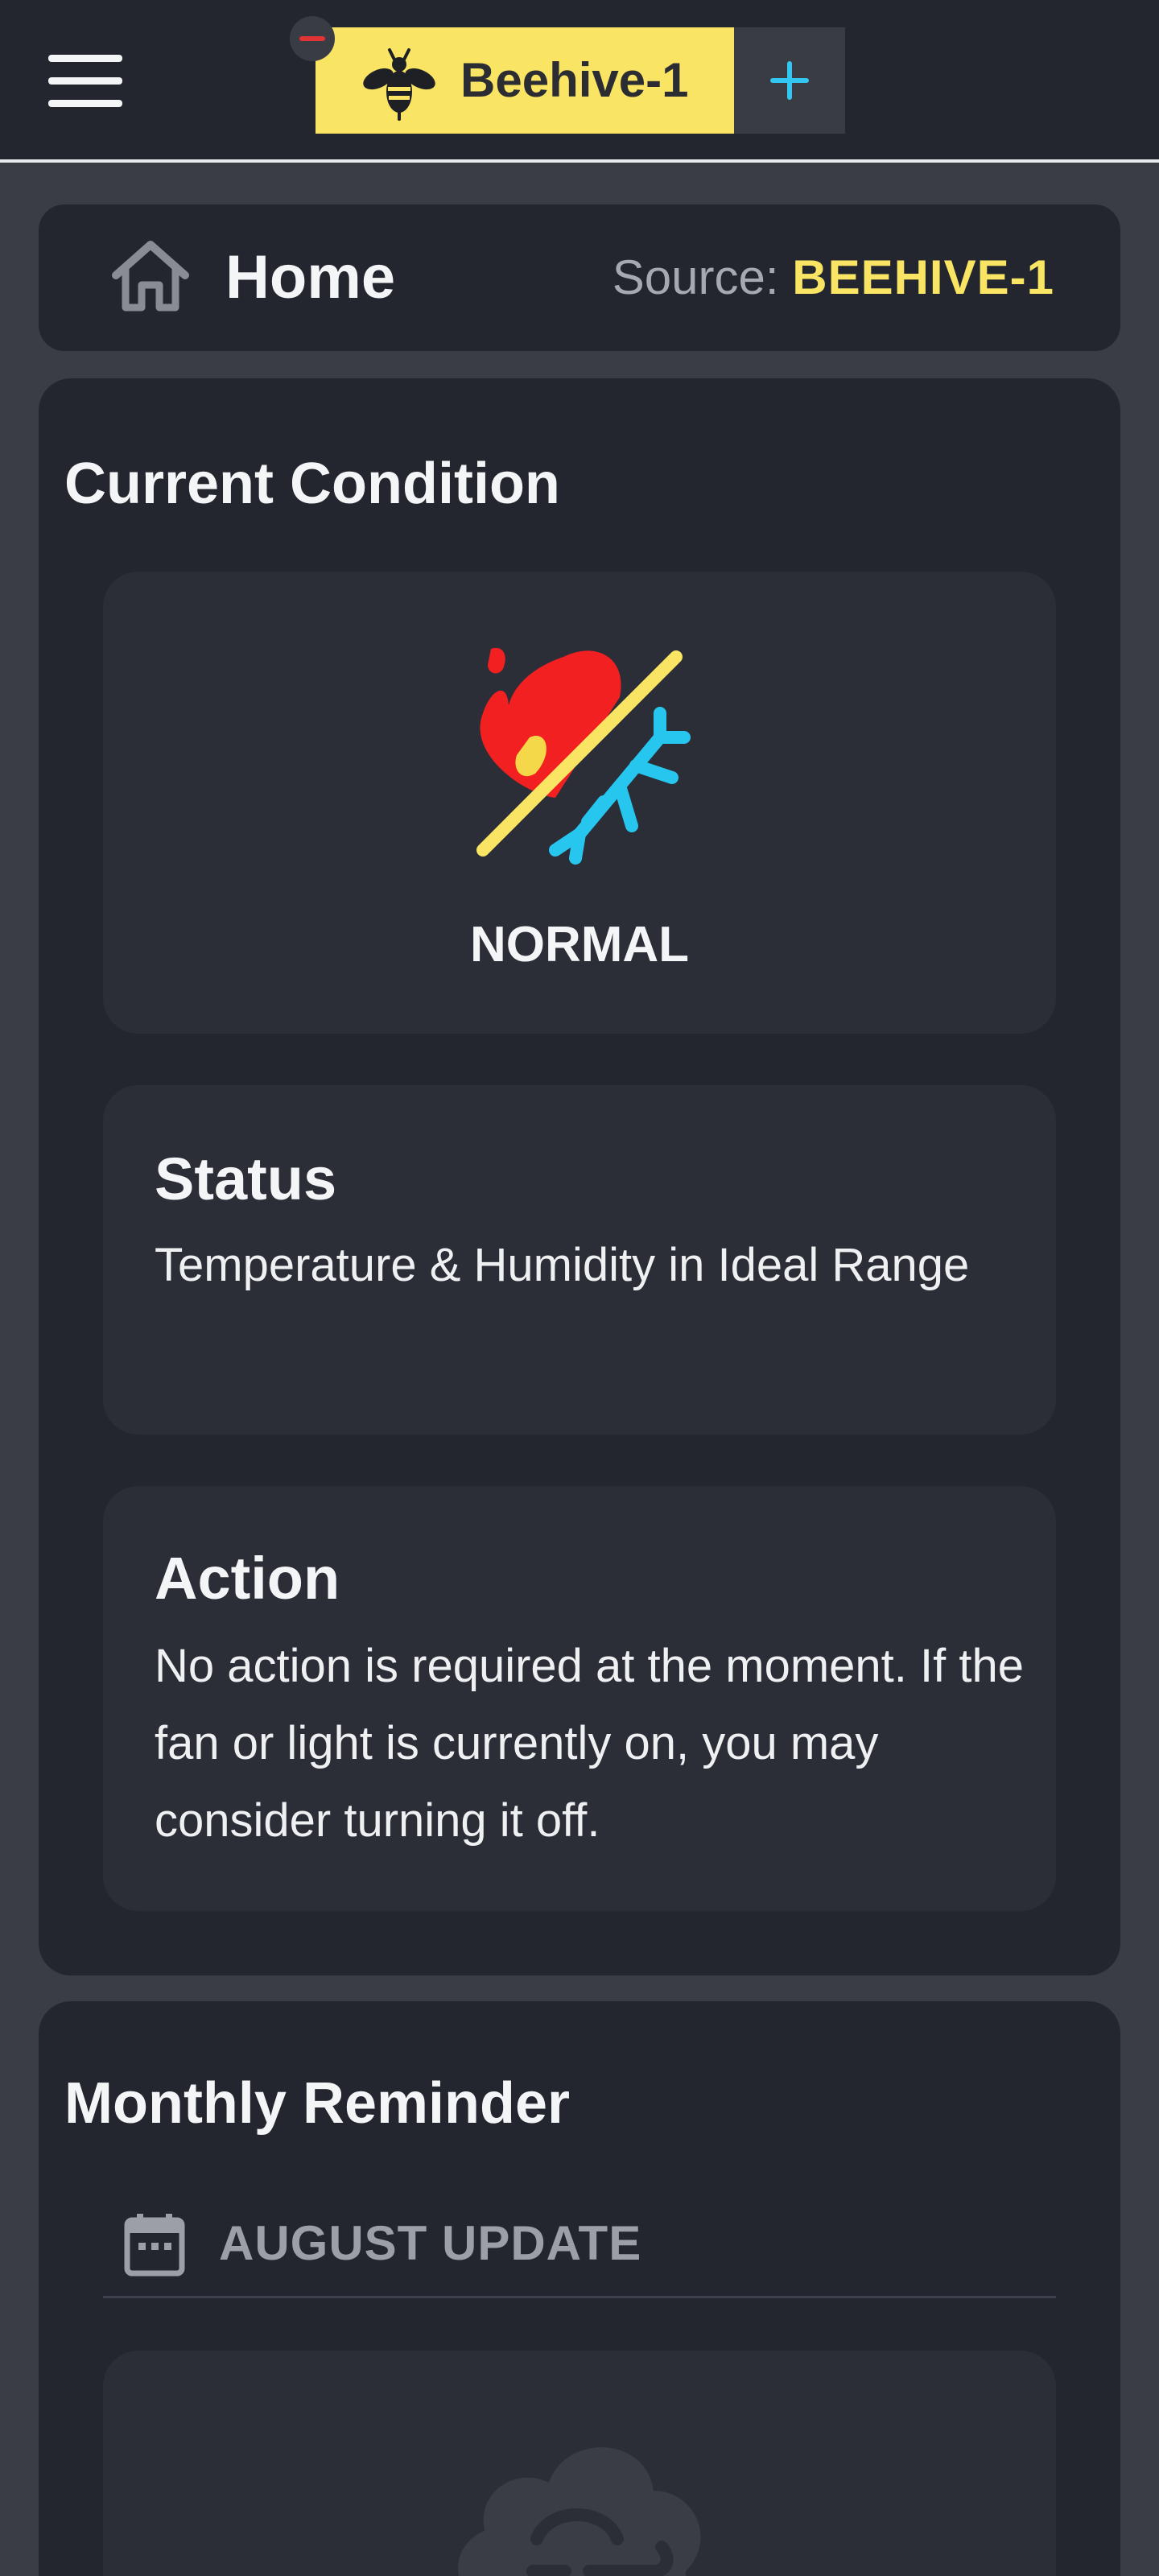 Image resolution: width=1159 pixels, height=2576 pixels. Describe the element at coordinates (579, 944) in the screenshot. I see `condition-state: NORMAL` at that location.